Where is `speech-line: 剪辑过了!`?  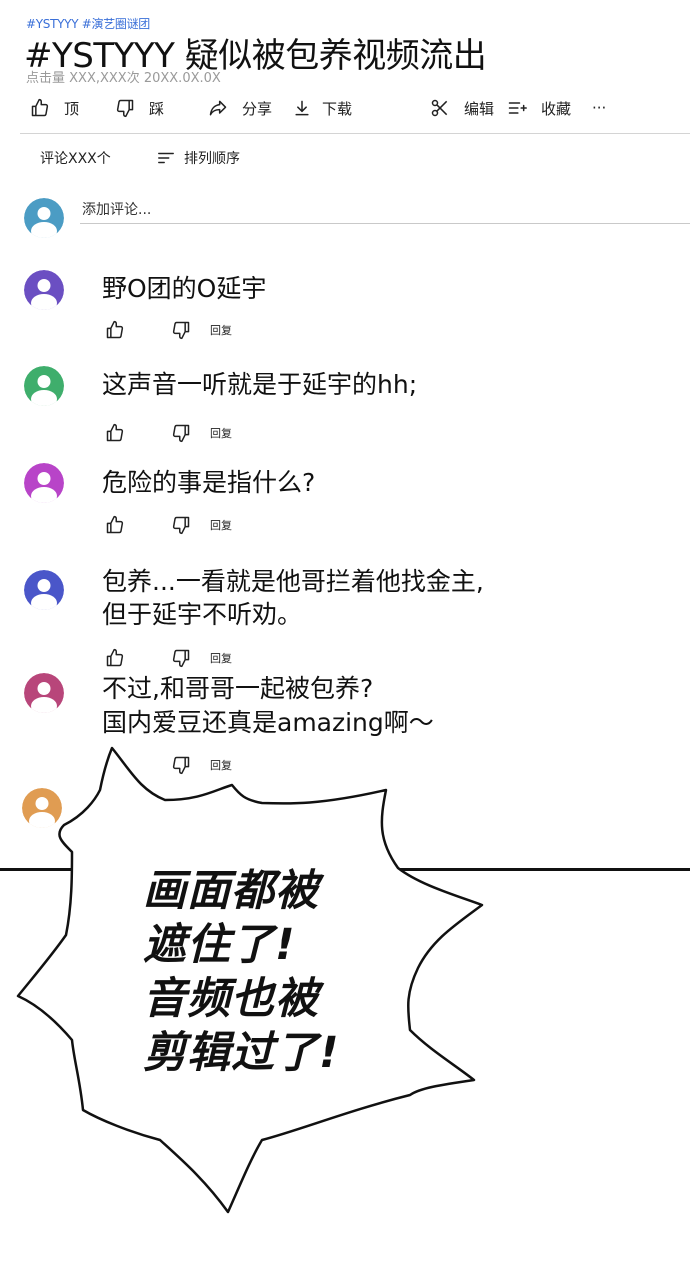 speech-line: 剪辑过了! is located at coordinates (241, 1053).